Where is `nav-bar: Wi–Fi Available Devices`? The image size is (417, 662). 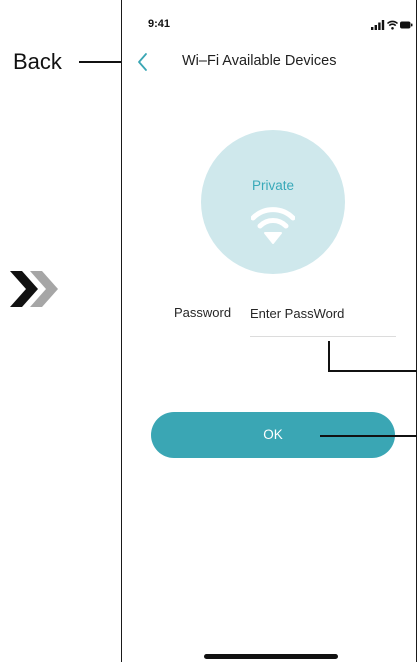
nav-bar: Wi–Fi Available Devices is located at coordinates (269, 62).